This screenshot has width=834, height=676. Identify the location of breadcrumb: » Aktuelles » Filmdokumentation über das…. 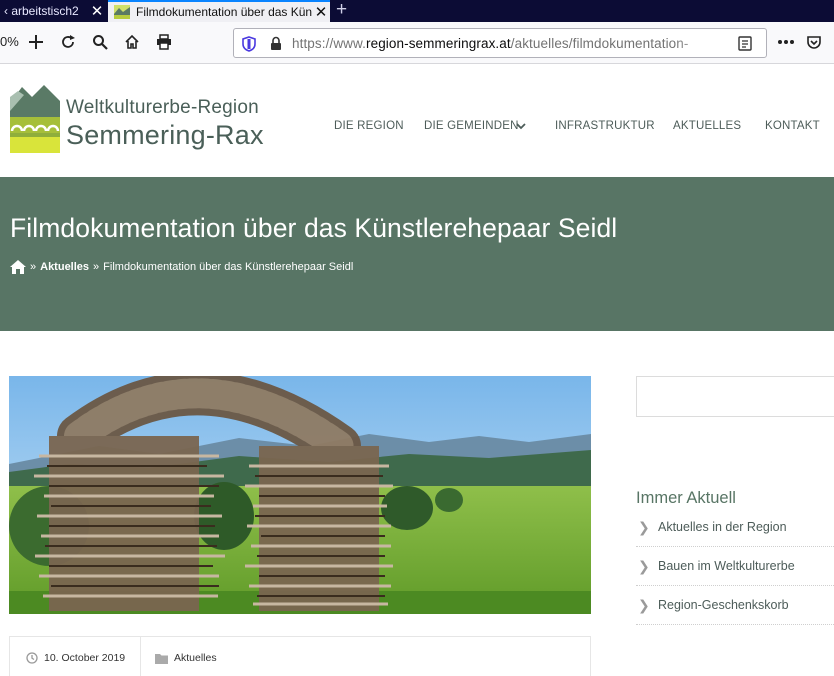
(181, 267).